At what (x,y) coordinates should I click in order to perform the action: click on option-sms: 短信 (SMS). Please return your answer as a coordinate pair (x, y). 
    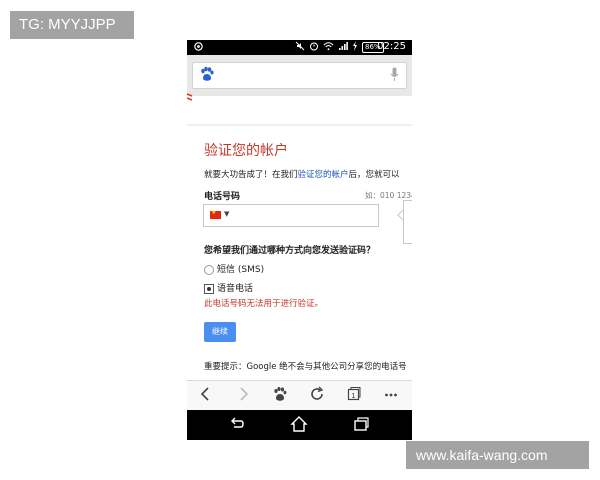
    Looking at the image, I should click on (234, 268).